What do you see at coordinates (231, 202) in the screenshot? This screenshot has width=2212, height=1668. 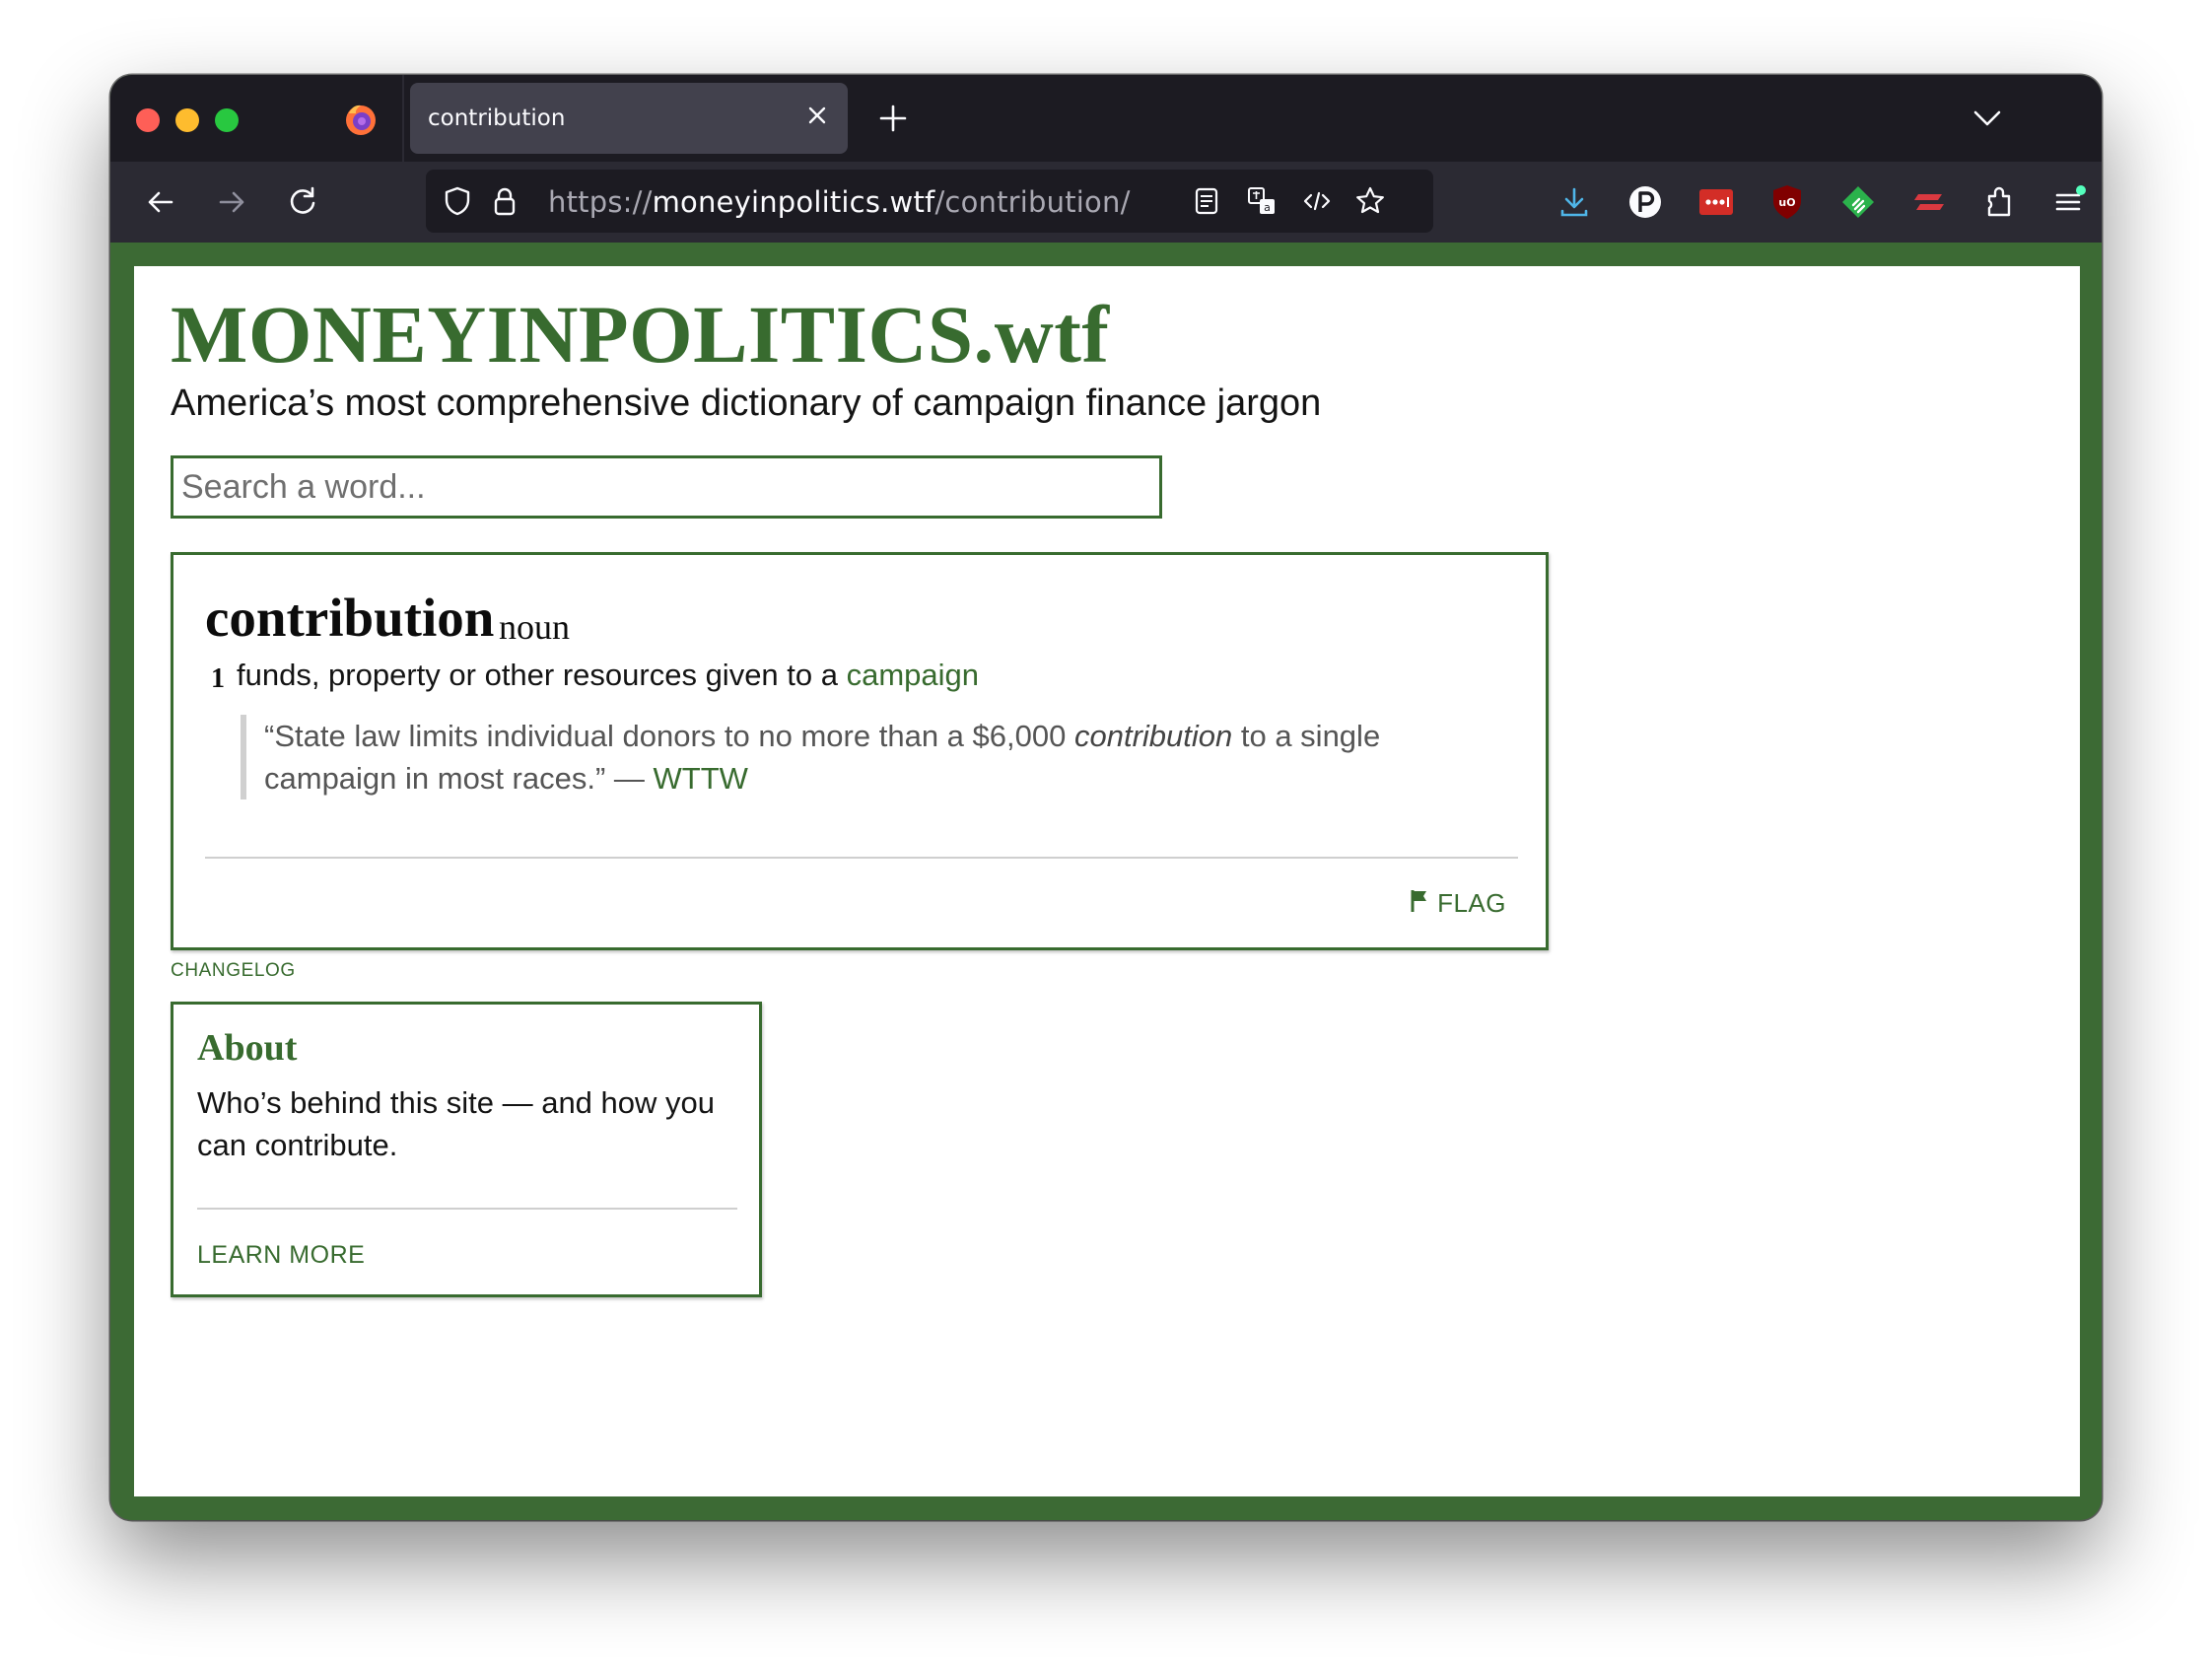 I see `forward-arrow-icon` at bounding box center [231, 202].